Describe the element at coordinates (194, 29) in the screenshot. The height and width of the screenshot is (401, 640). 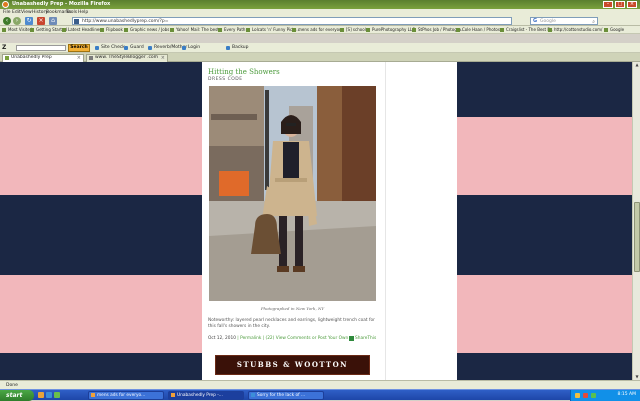
I see `bookmark-item: Yahoo! Mail: The best` at that location.